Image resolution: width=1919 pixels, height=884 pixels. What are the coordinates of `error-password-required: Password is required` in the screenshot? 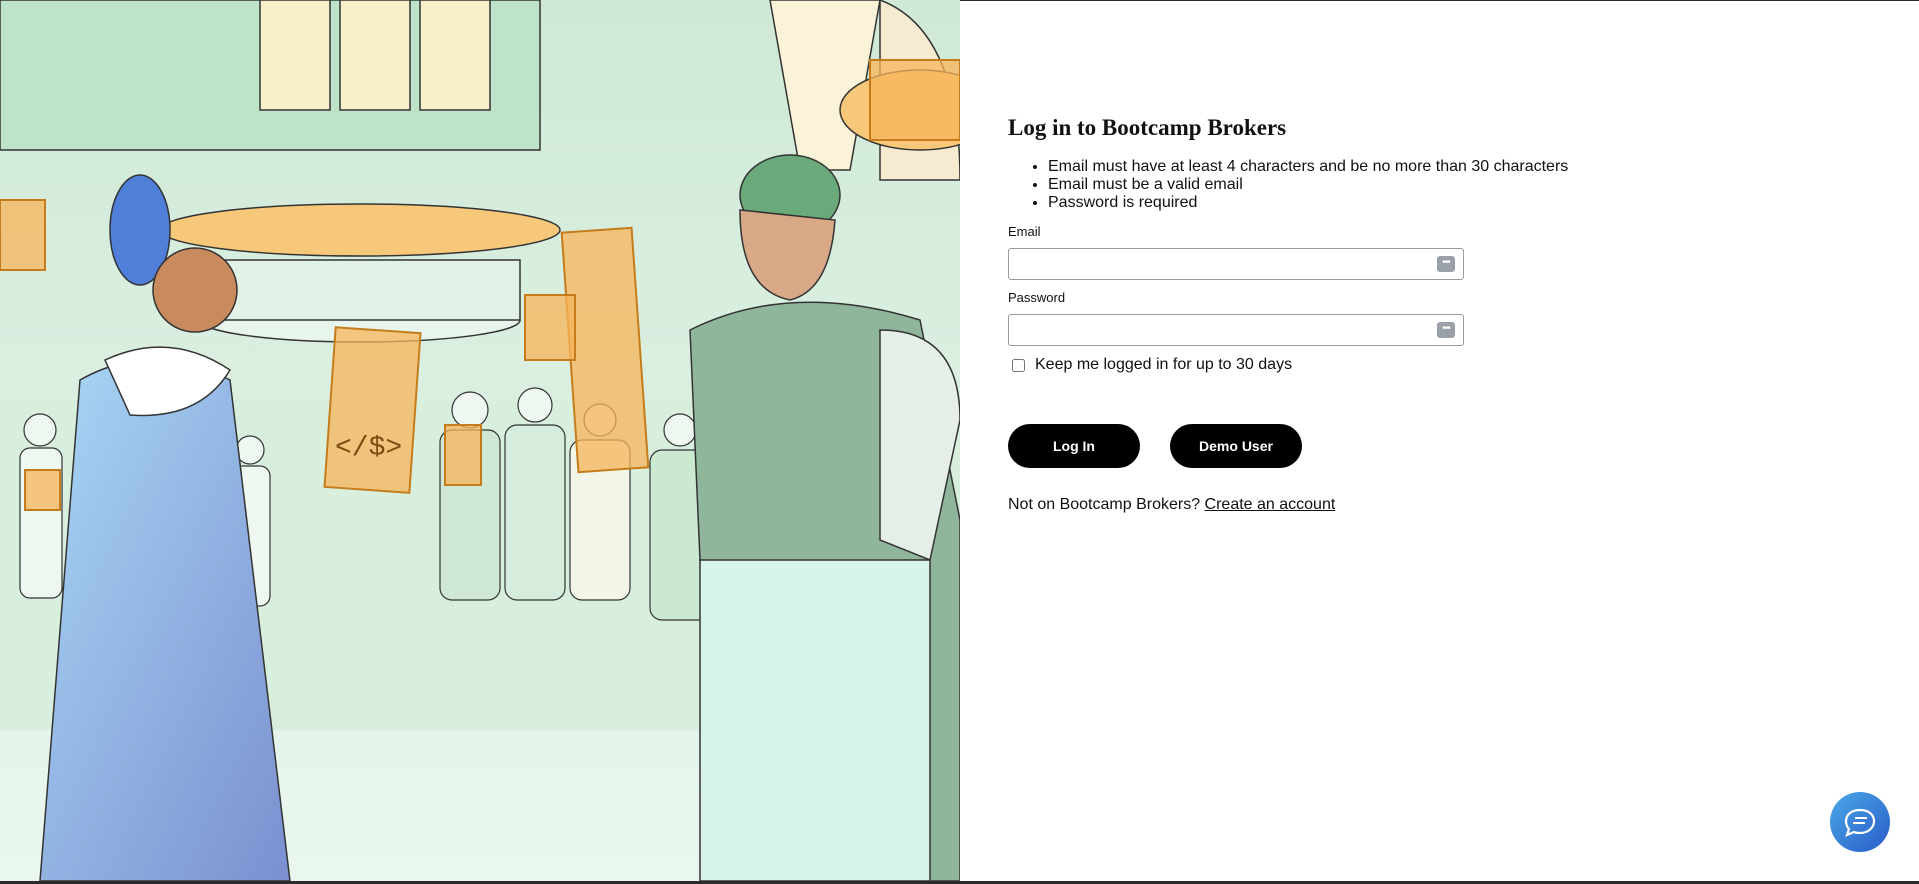 It's located at (1328, 203).